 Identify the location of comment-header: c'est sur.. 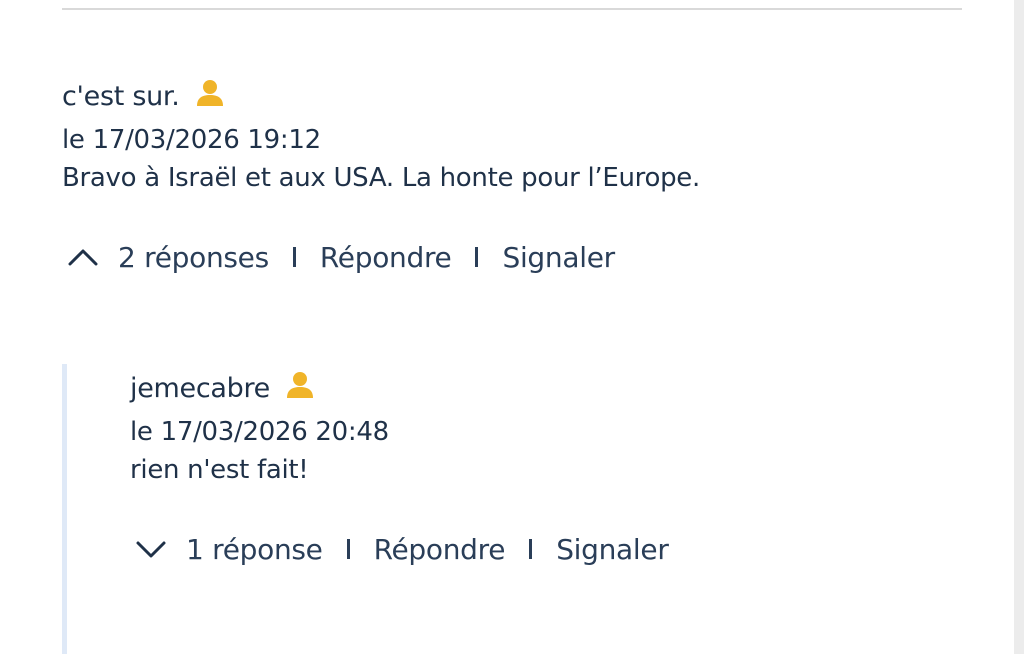
(512, 96).